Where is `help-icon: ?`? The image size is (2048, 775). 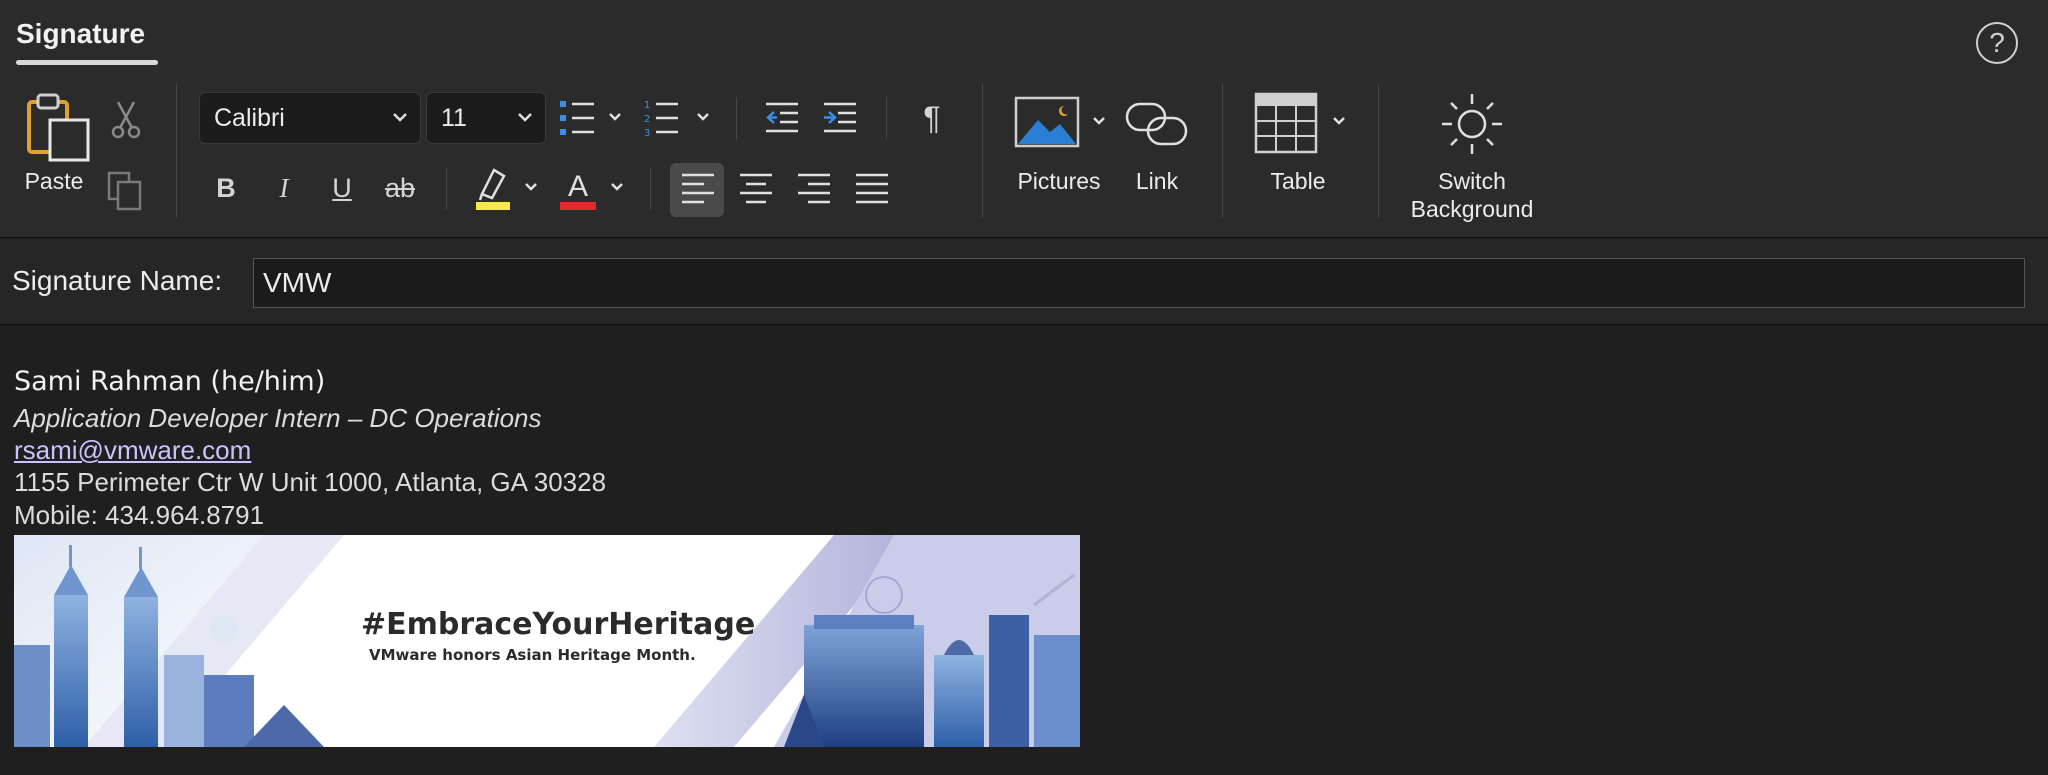
help-icon: ? is located at coordinates (1997, 43).